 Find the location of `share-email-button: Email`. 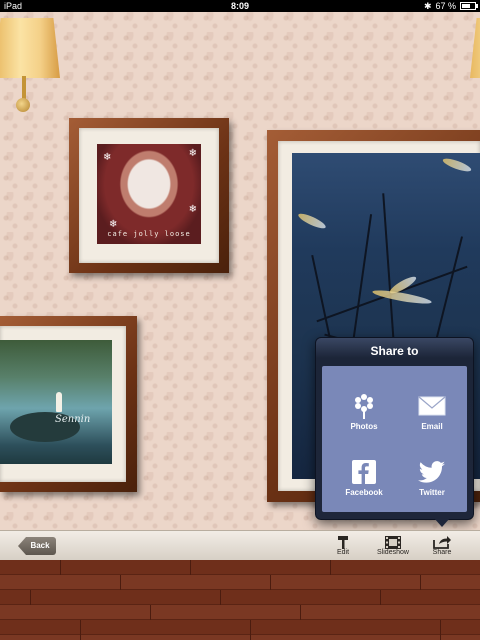

share-email-button: Email is located at coordinates (432, 422).